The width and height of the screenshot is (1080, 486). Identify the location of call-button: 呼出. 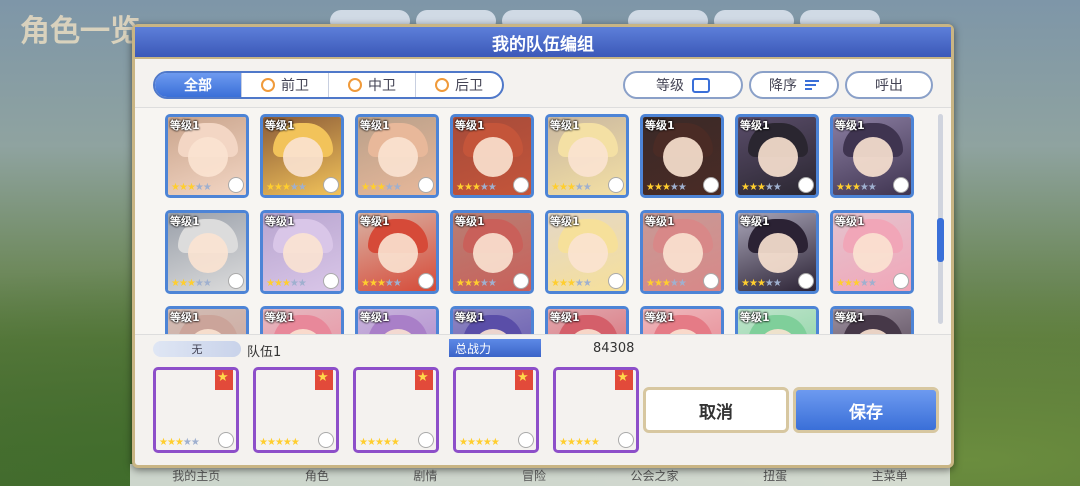
(889, 85).